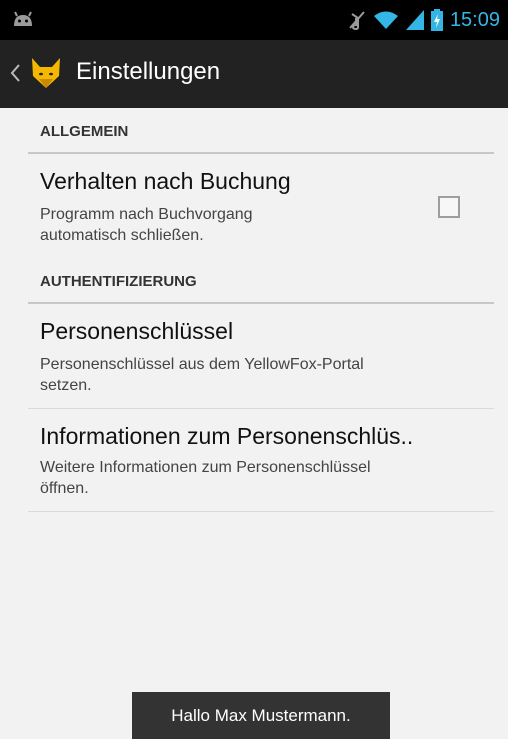 Image resolution: width=508 pixels, height=739 pixels. I want to click on back-chevron-icon, so click(15, 73).